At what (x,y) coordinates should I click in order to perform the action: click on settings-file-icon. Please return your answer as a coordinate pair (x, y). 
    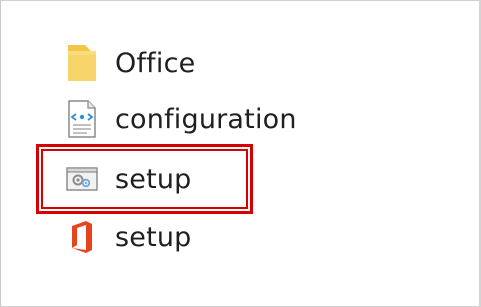
    Looking at the image, I should click on (82, 179).